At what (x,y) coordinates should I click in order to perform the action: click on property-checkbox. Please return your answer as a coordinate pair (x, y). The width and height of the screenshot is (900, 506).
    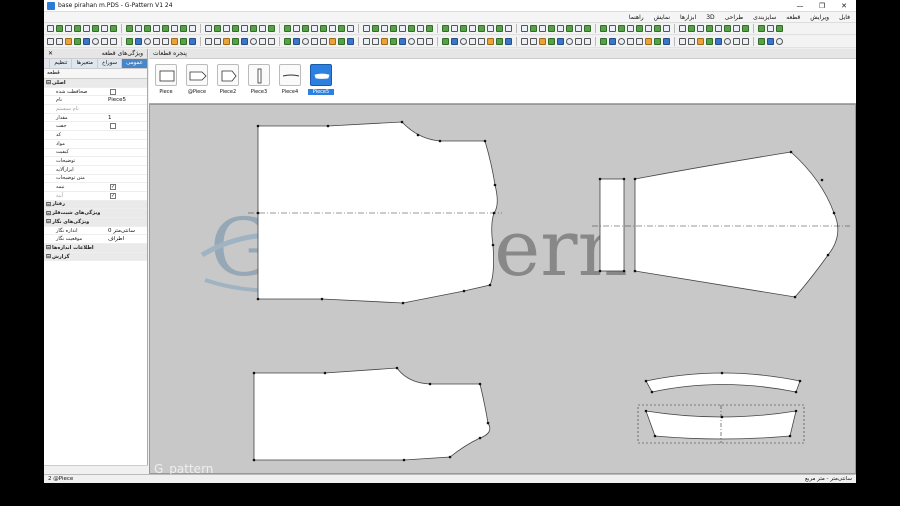
    Looking at the image, I should click on (113, 91).